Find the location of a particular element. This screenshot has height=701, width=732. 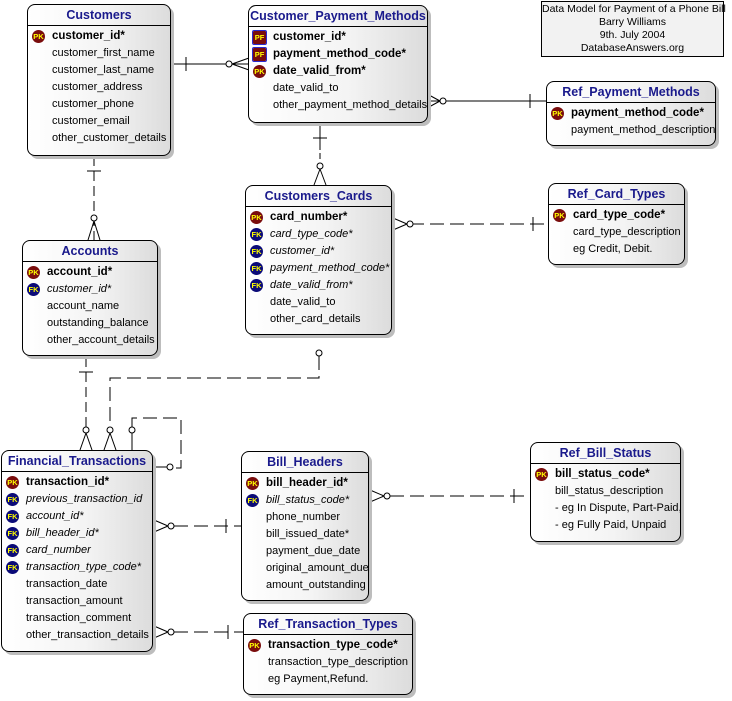

attribute-row: FK payment_method_code* is located at coordinates (318, 268).